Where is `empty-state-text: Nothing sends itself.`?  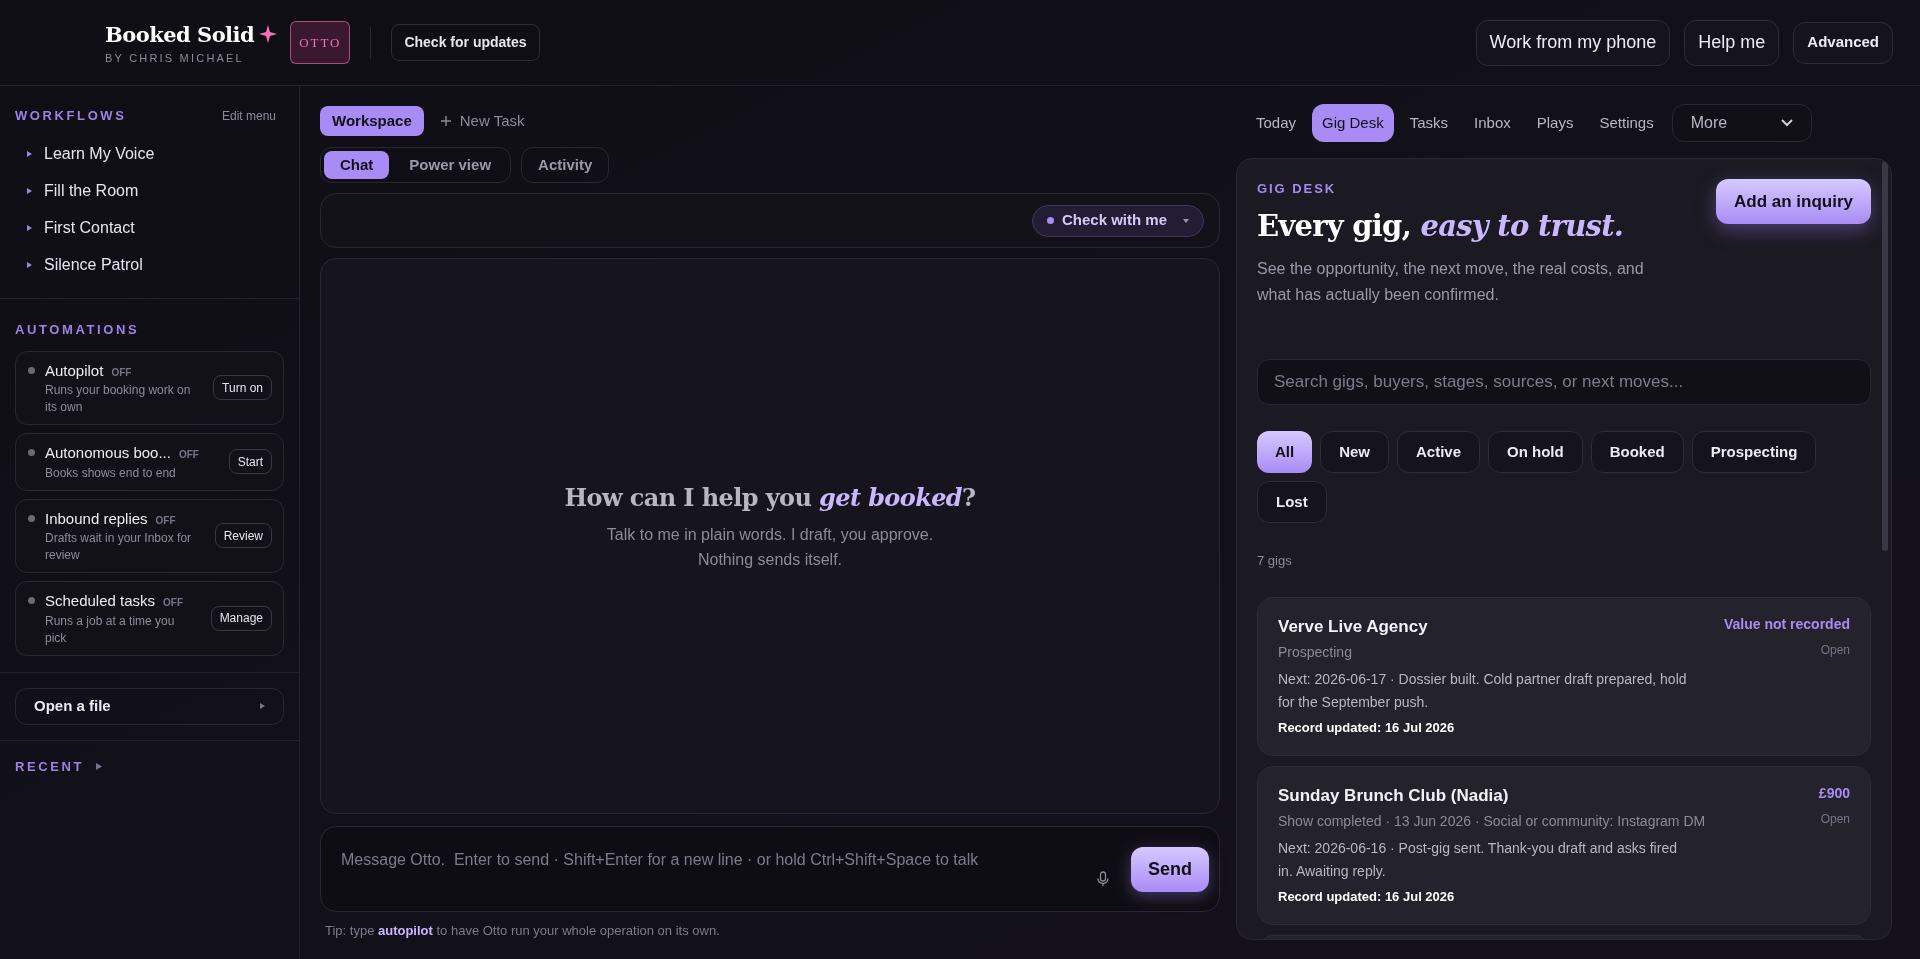 empty-state-text: Nothing sends itself. is located at coordinates (770, 560).